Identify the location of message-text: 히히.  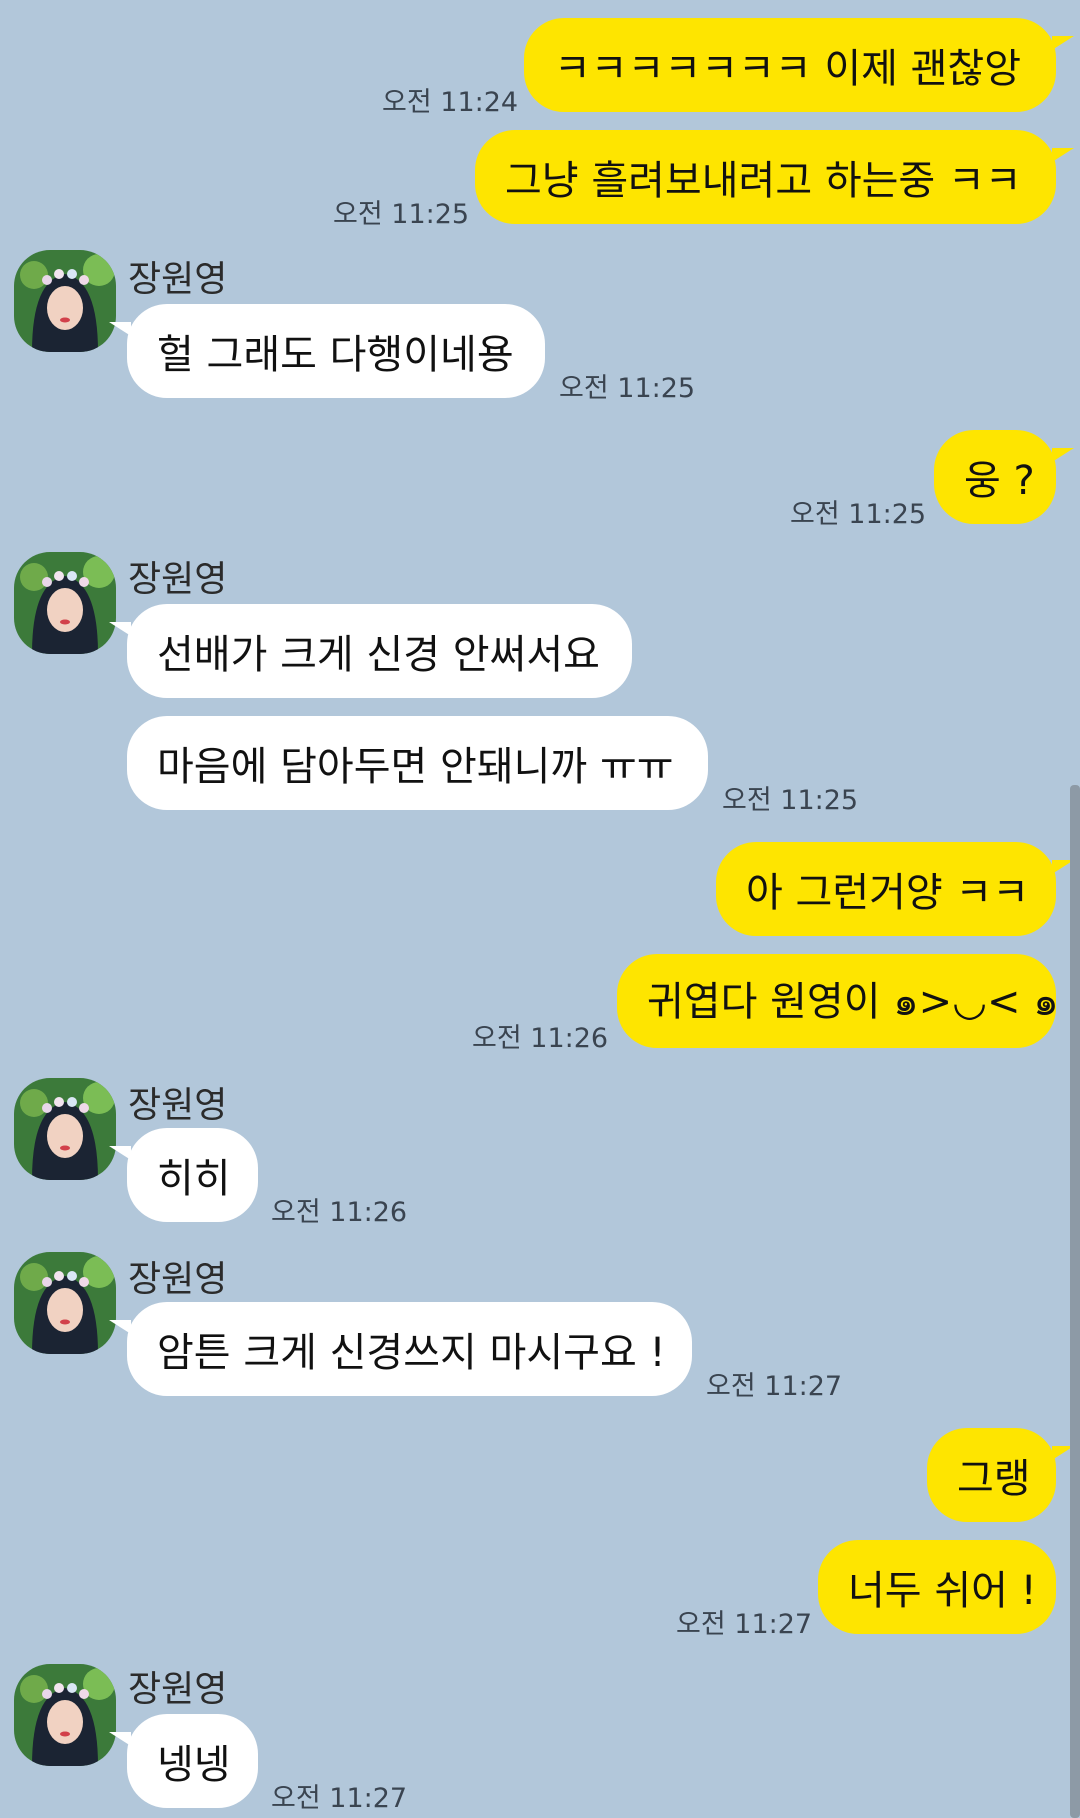
(194, 1179).